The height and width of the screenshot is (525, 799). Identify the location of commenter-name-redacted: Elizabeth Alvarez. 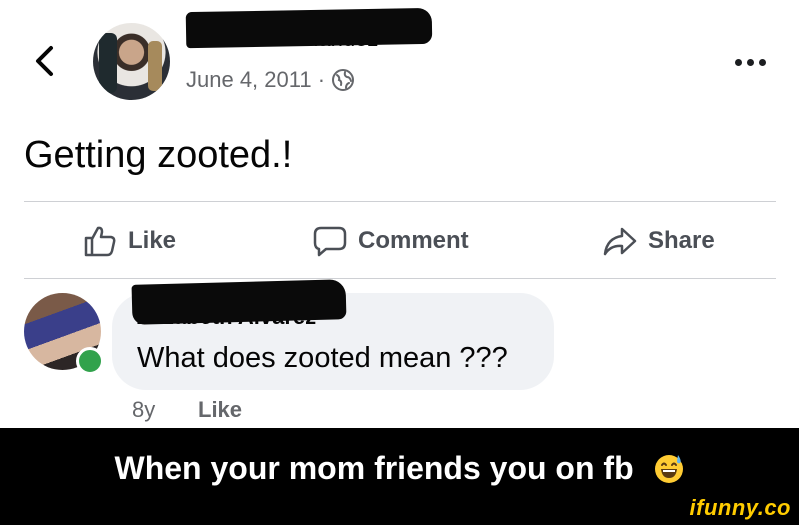
(239, 304).